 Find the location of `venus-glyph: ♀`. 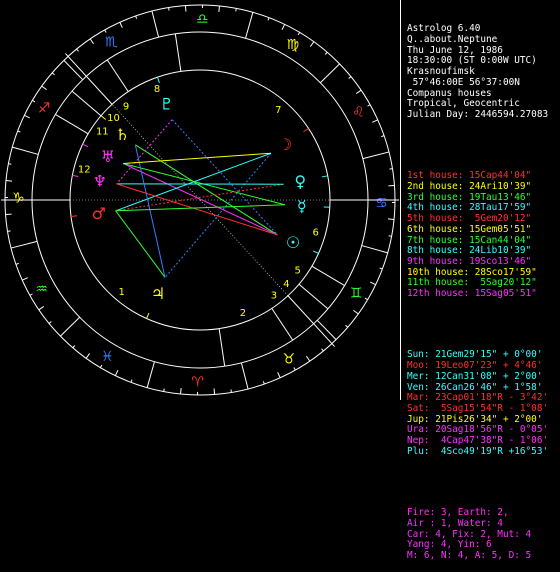

venus-glyph: ♀ is located at coordinates (300, 181).